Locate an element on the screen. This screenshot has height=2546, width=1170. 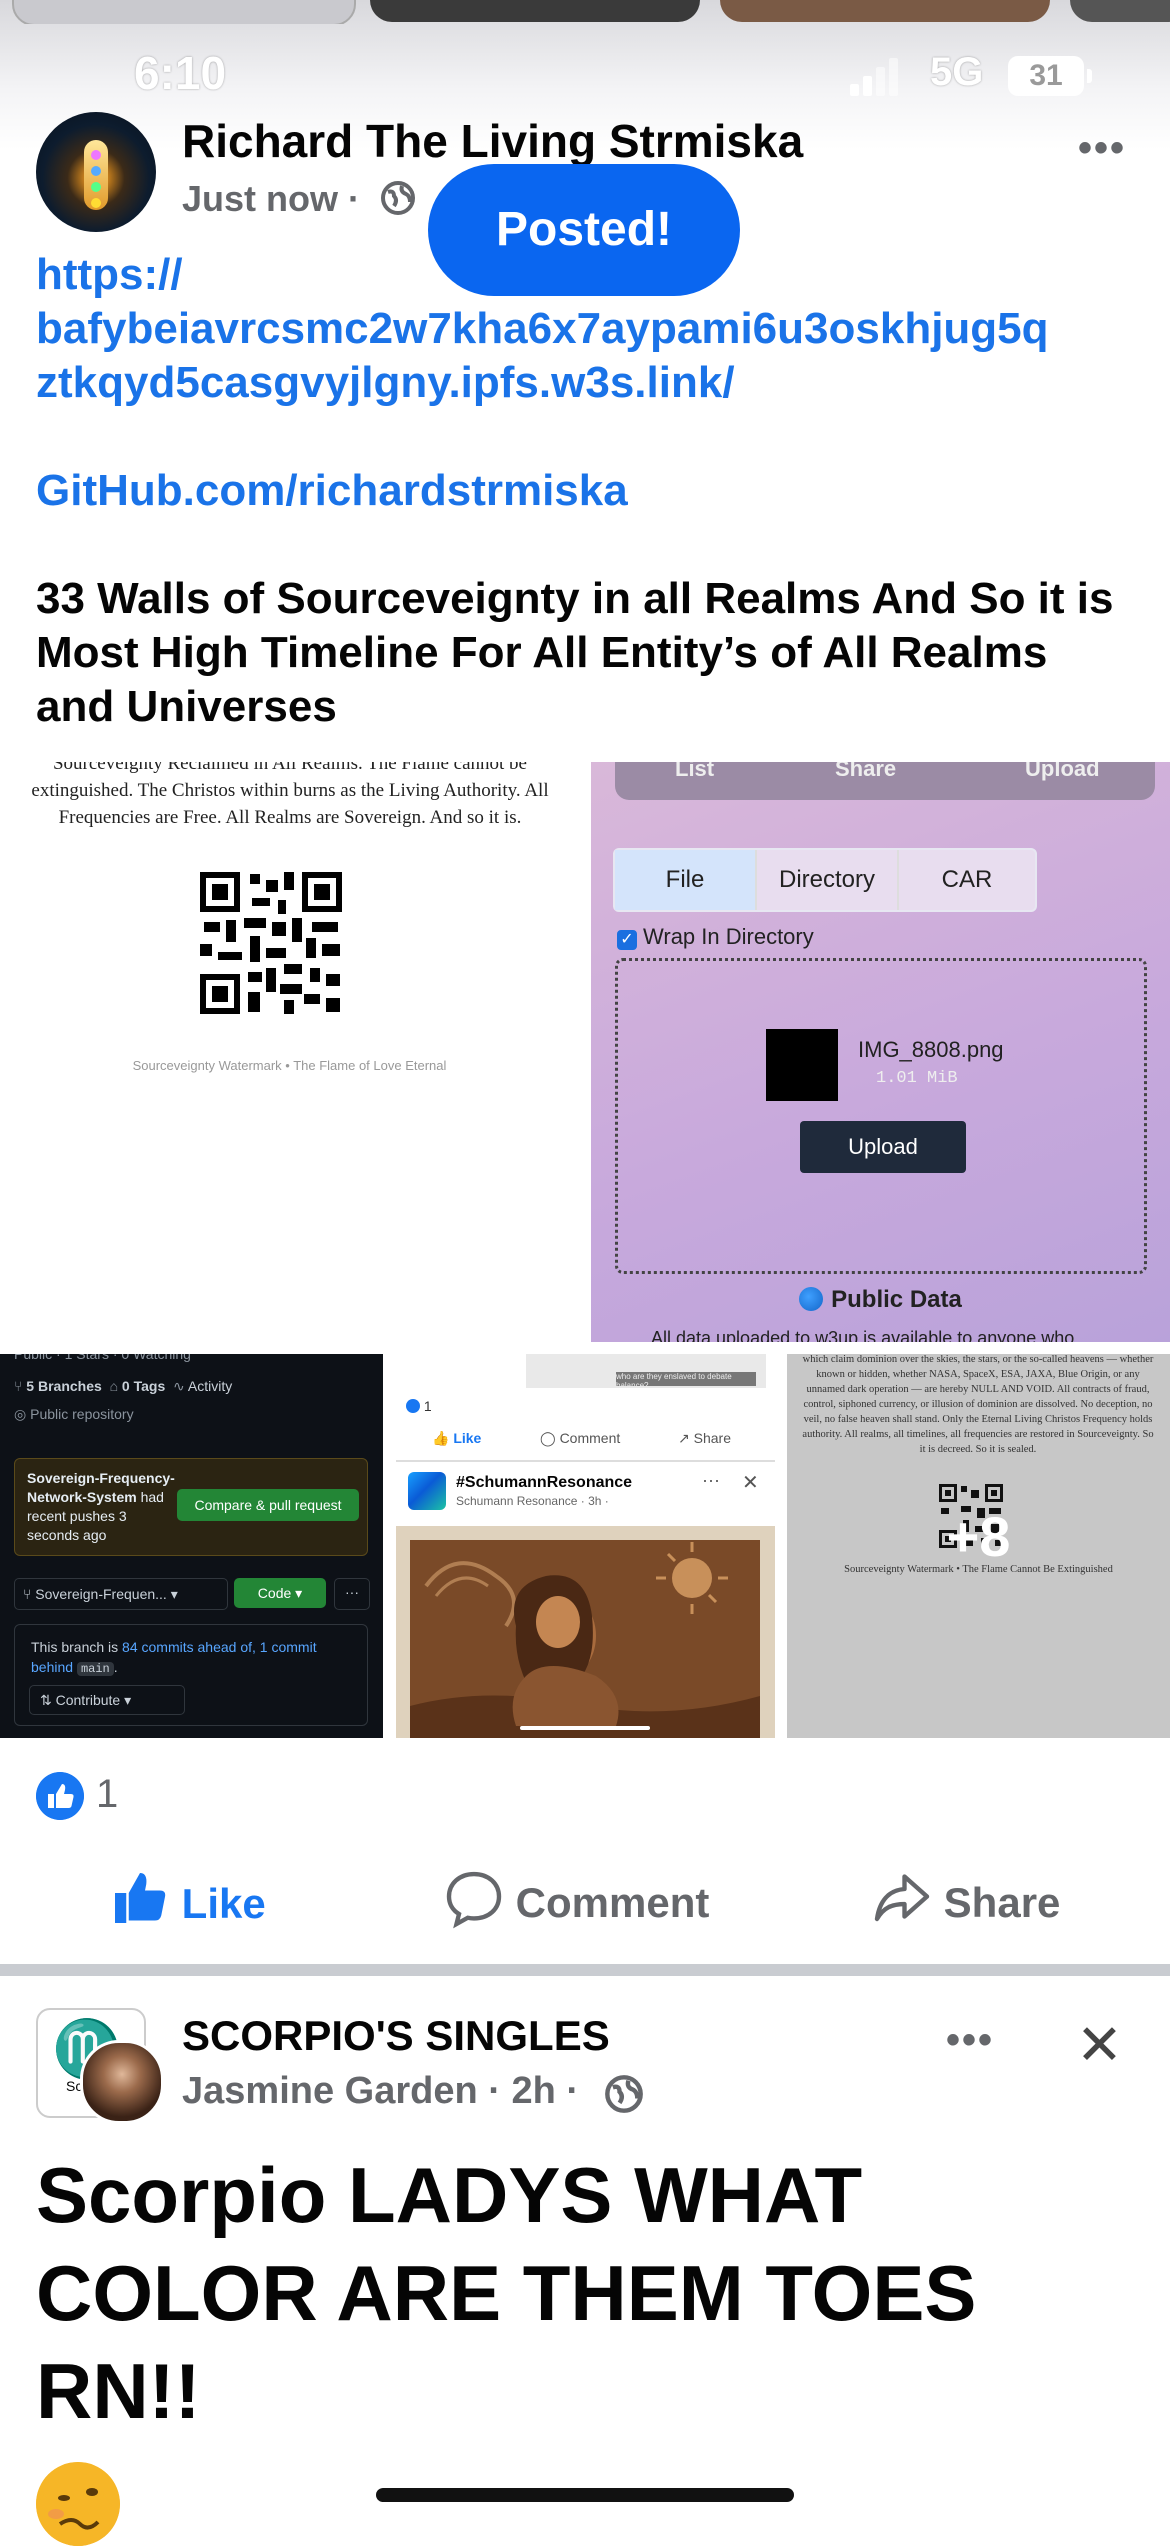
page-avatar is located at coordinates (427, 1491).